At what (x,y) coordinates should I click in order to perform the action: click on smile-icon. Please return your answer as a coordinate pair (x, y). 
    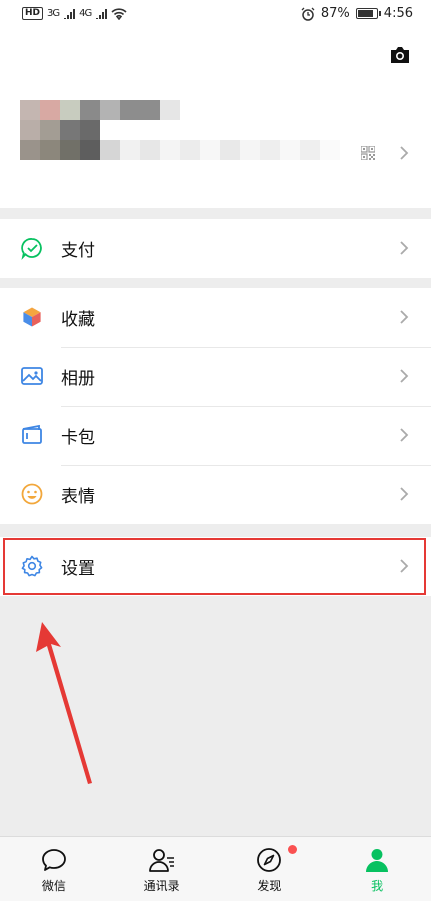
    Looking at the image, I should click on (32, 494).